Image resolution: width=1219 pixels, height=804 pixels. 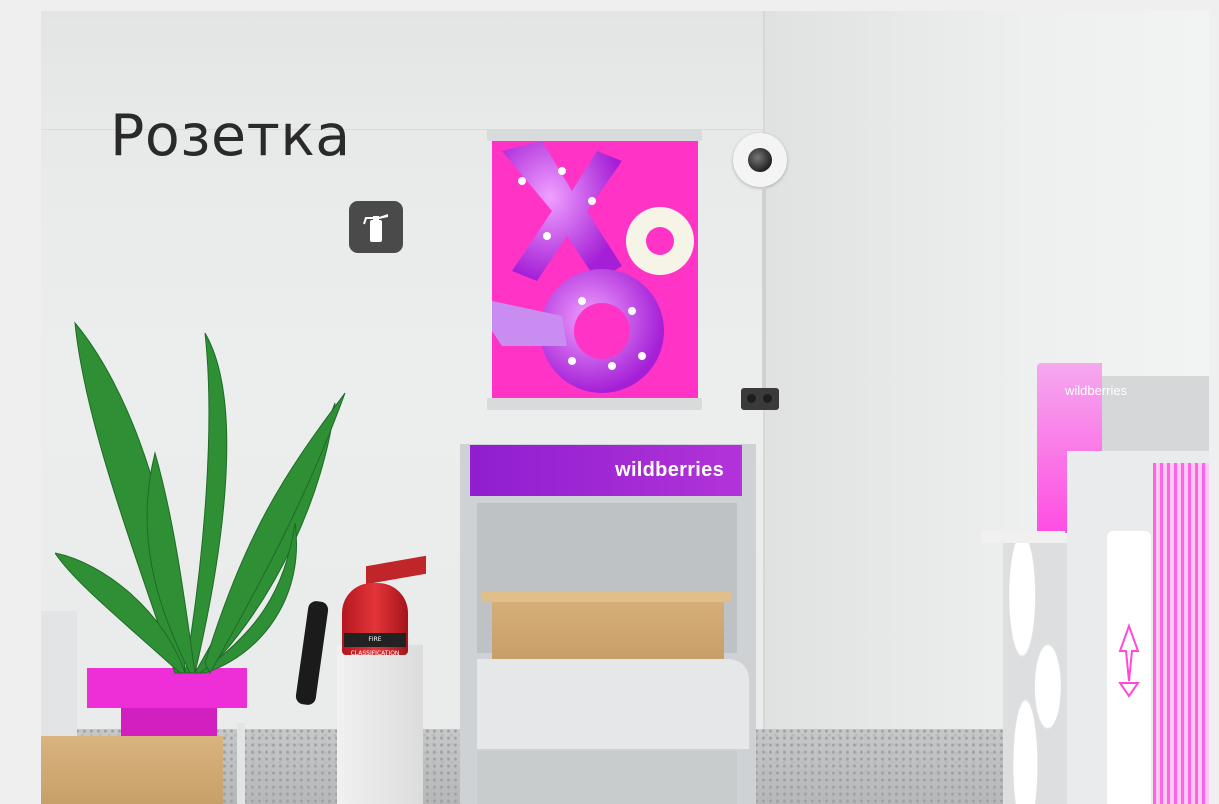 I want to click on cardboard-box-floor, so click(x=132, y=770).